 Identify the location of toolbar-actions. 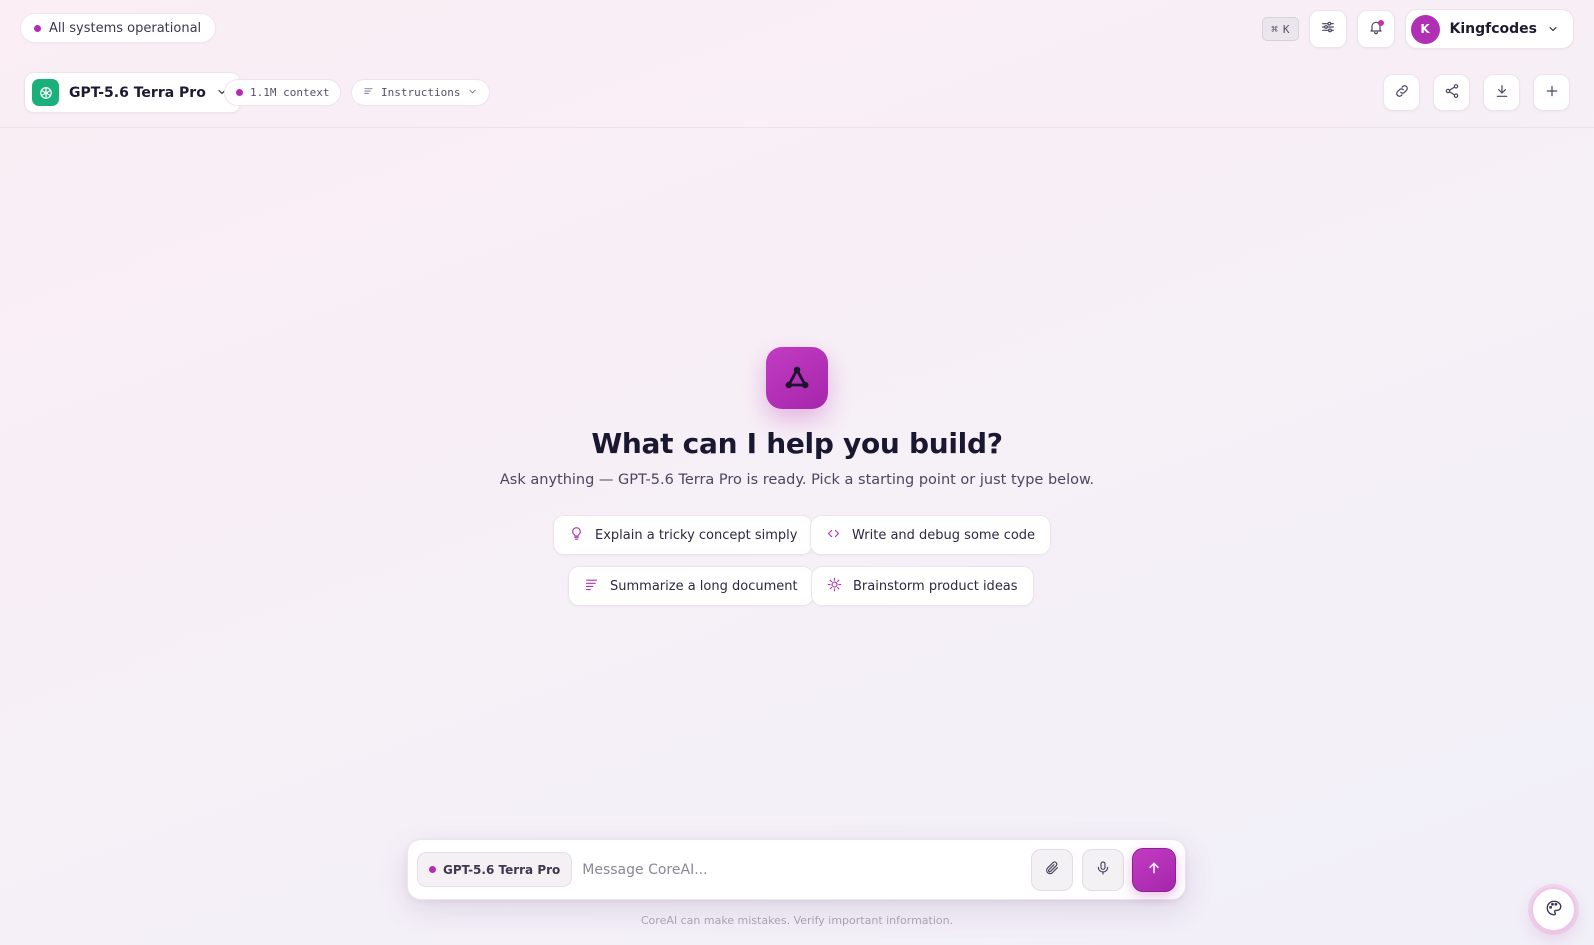
(1476, 92).